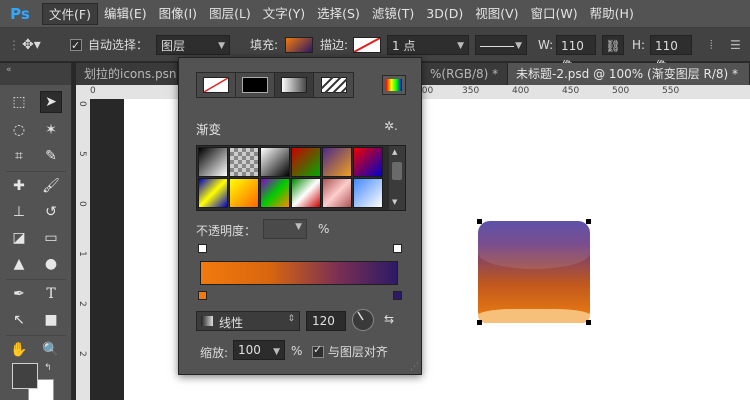 The width and height of the screenshot is (750, 400). I want to click on hand-tool-icon: ✋, so click(19, 350).